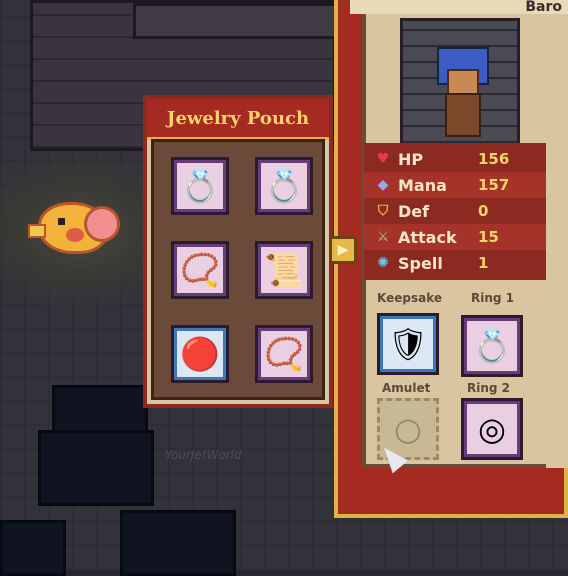  What do you see at coordinates (422, 185) in the screenshot?
I see `stat-label: Mana` at bounding box center [422, 185].